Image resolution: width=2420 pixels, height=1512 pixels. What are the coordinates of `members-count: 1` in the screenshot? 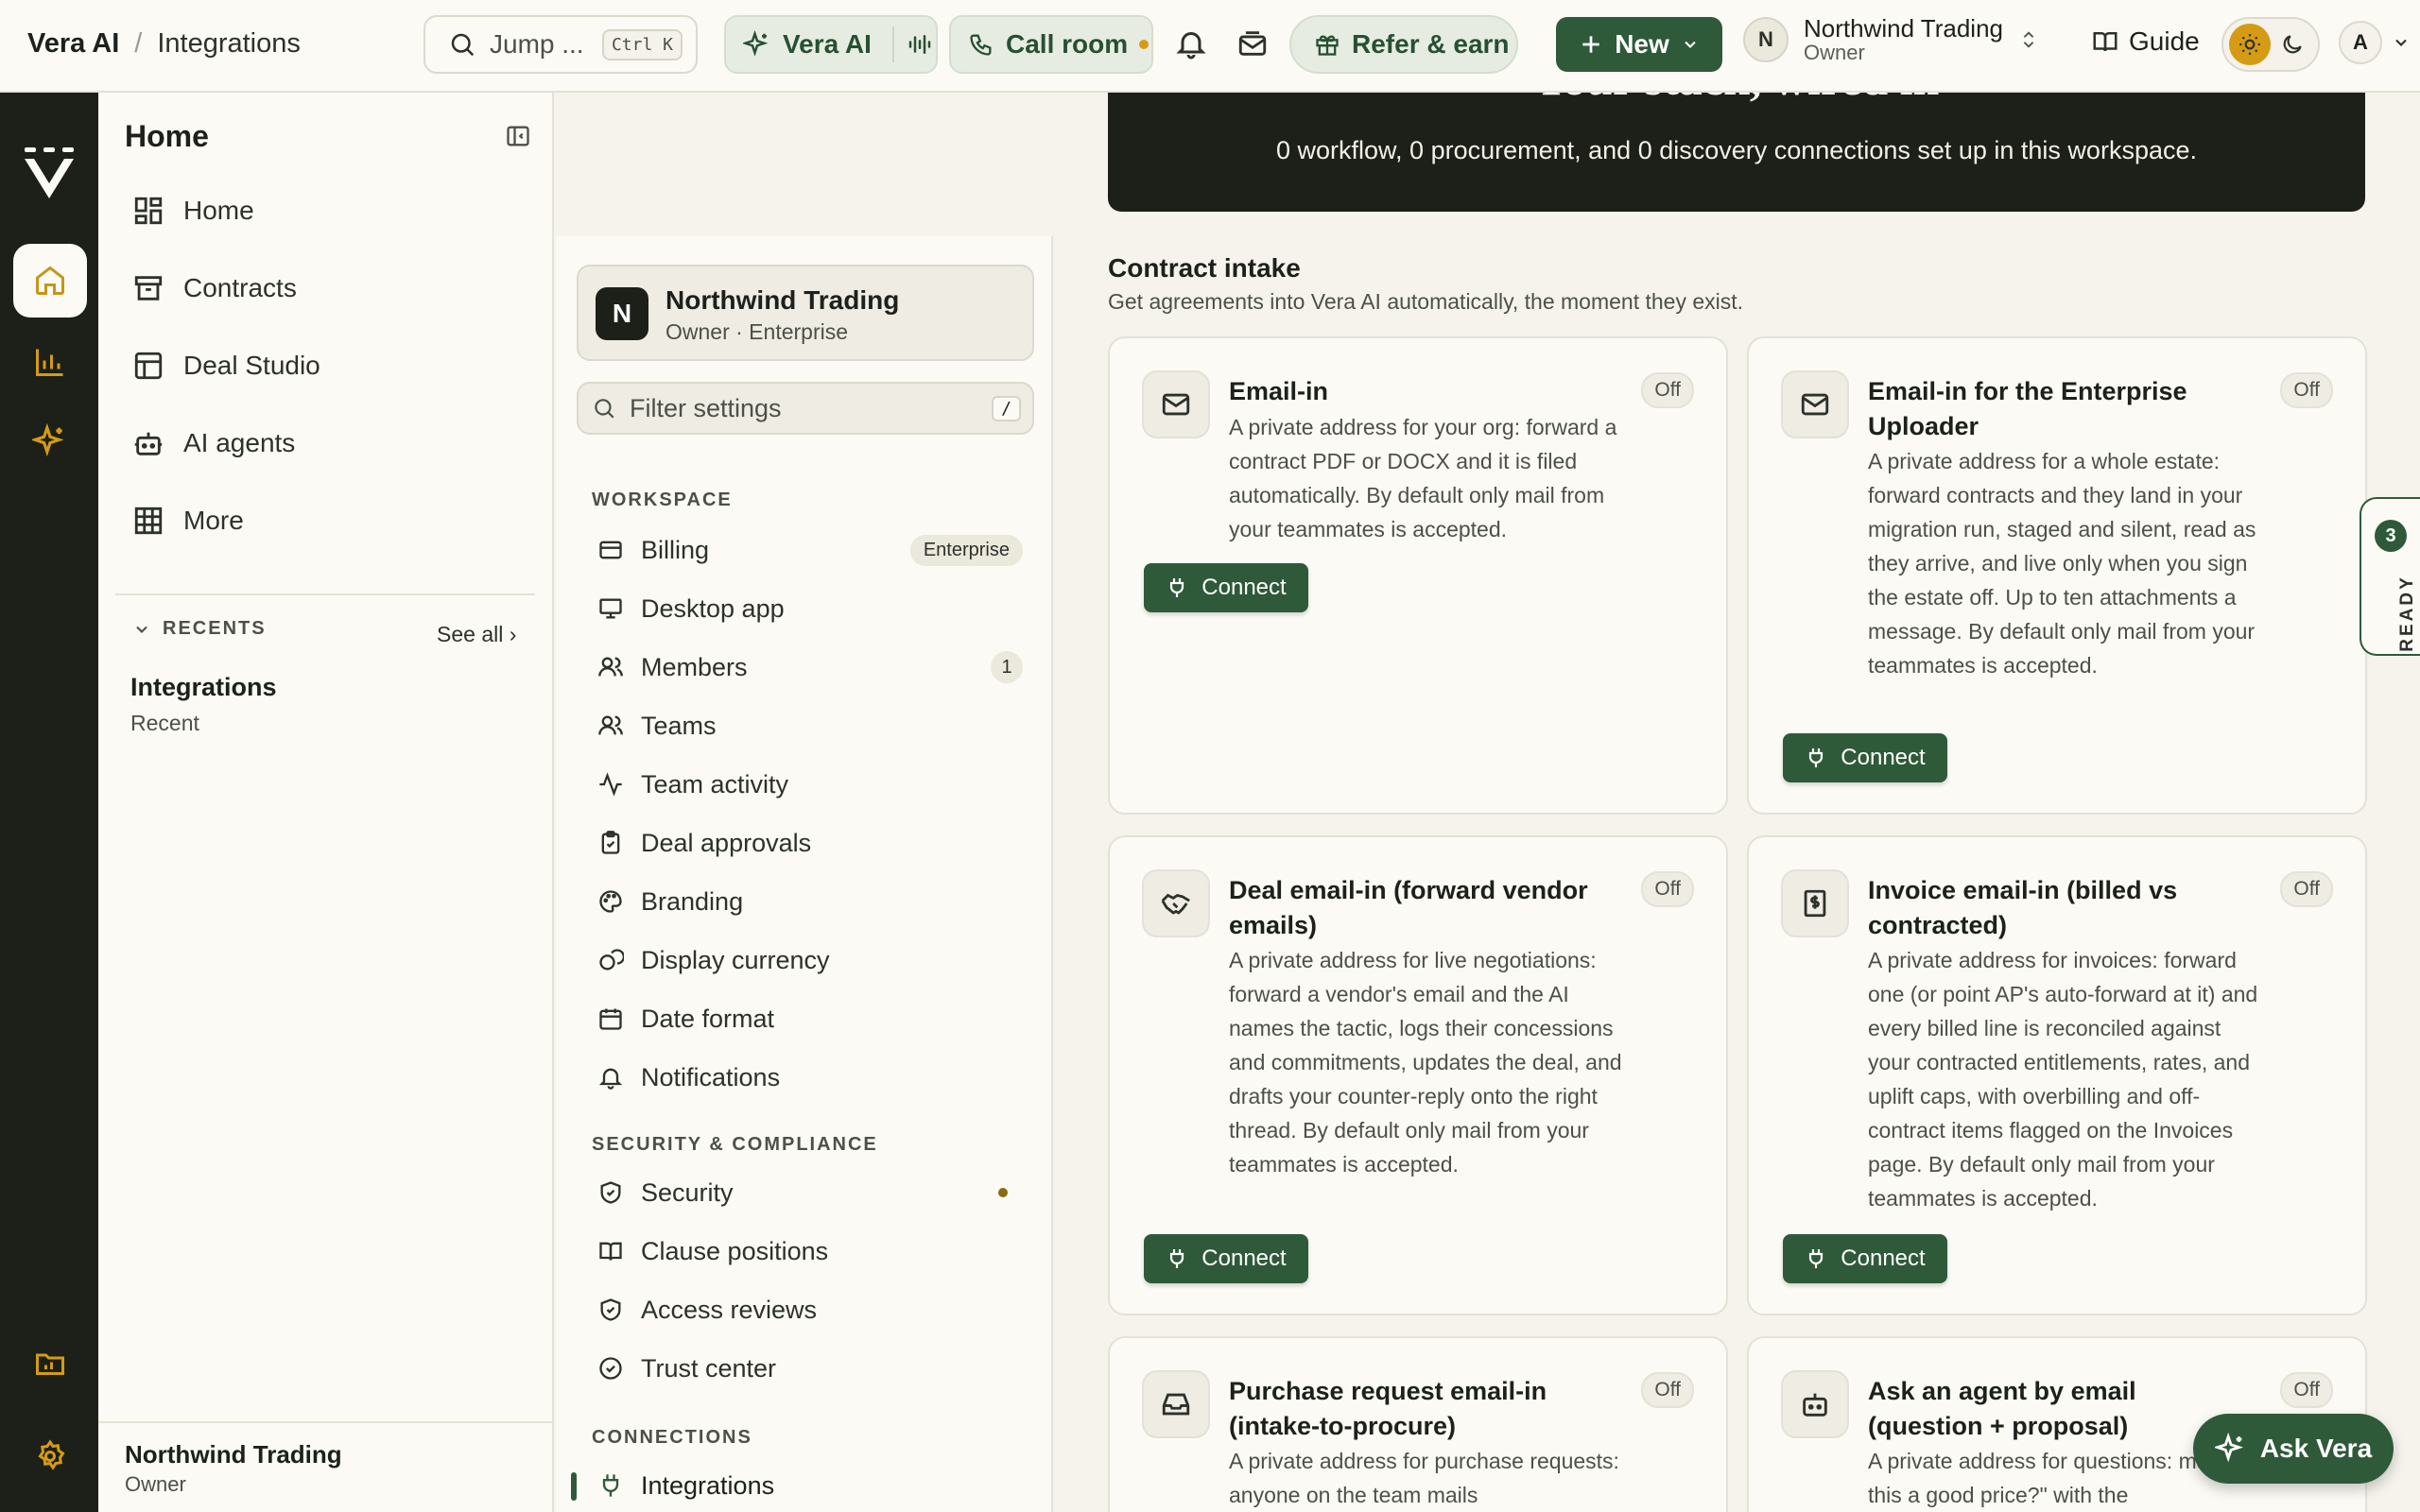 It's located at (1007, 667).